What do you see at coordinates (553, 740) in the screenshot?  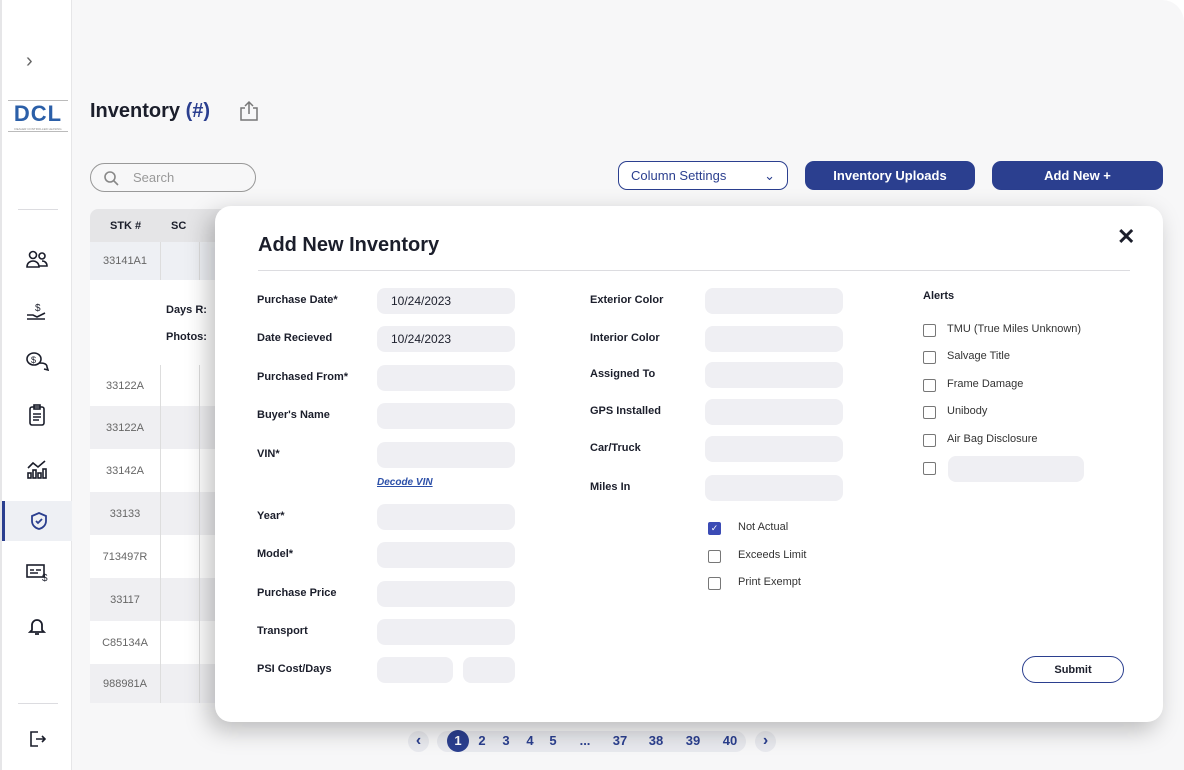 I see `page-5: 5` at bounding box center [553, 740].